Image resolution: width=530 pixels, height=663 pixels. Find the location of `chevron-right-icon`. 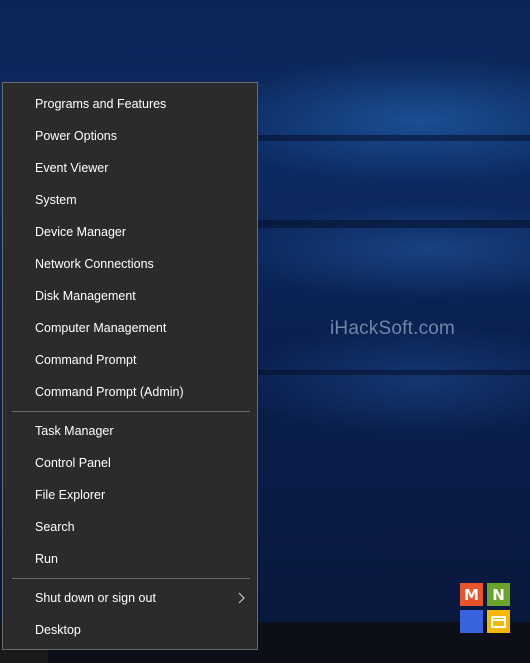

chevron-right-icon is located at coordinates (241, 598).